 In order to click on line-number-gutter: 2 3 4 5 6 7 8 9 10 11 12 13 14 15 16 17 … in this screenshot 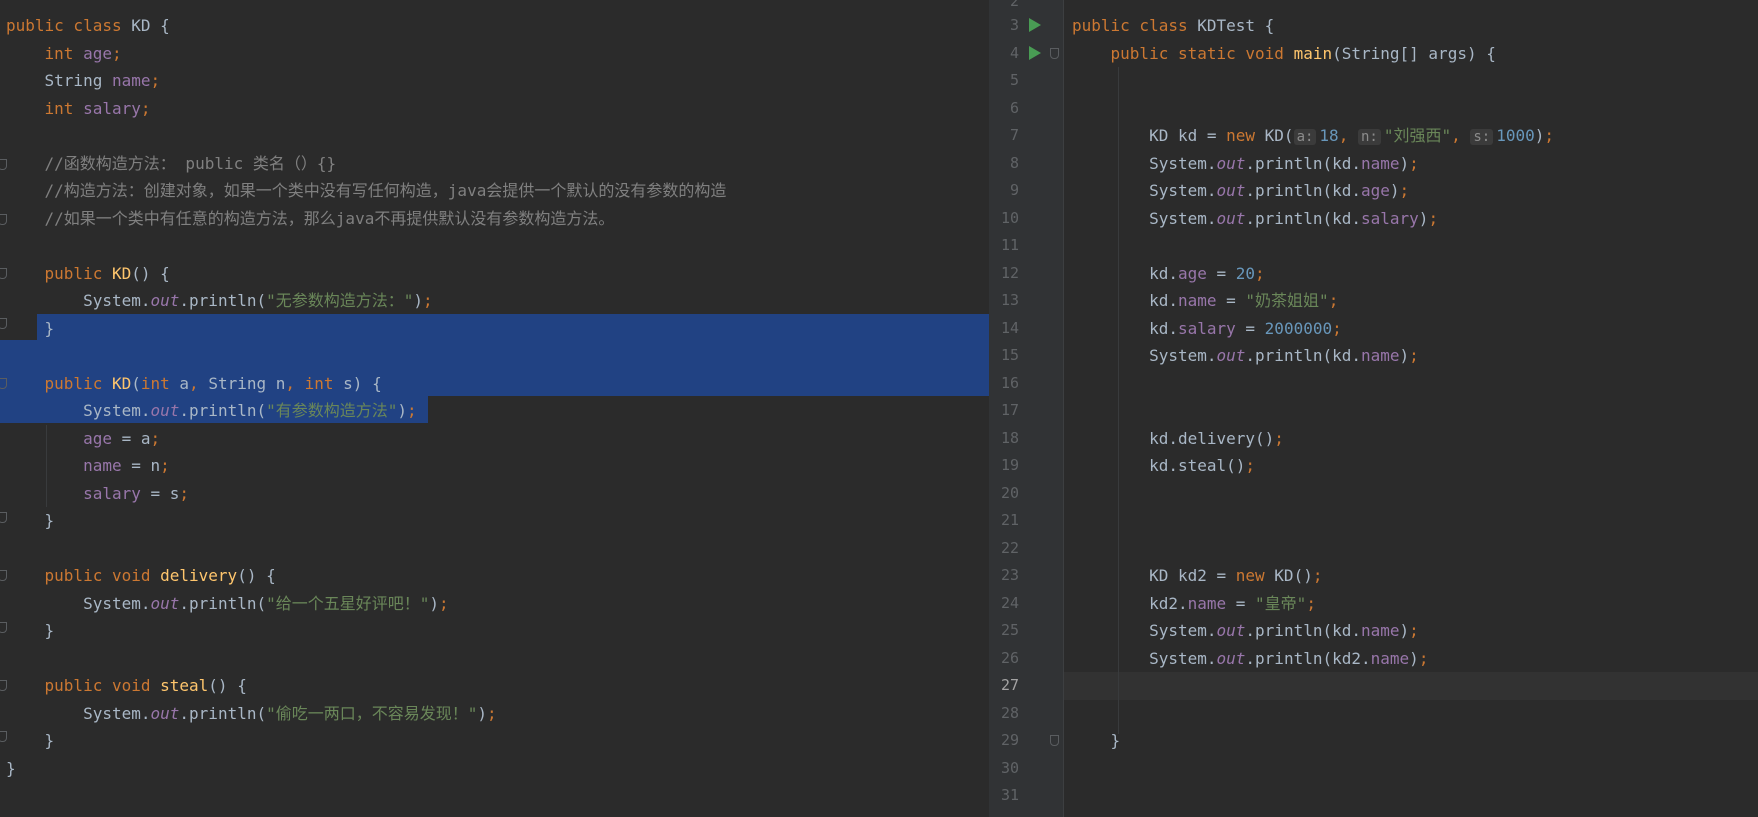, I will do `click(1026, 408)`.